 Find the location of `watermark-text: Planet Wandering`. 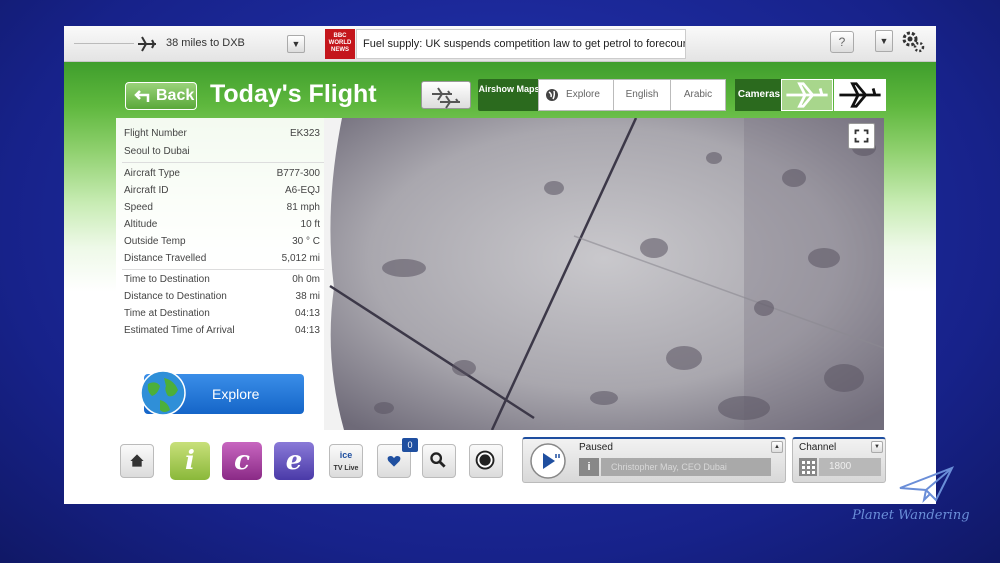

watermark-text: Planet Wandering is located at coordinates (911, 515).